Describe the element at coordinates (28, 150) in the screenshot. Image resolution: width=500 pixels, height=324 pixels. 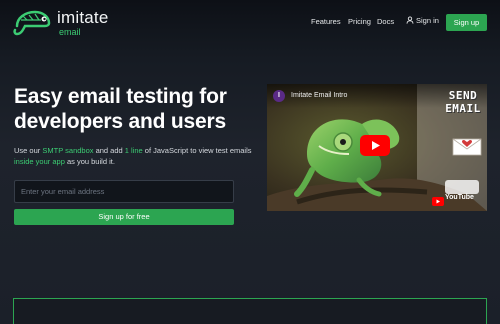
I see `subtext-part: Use our` at that location.